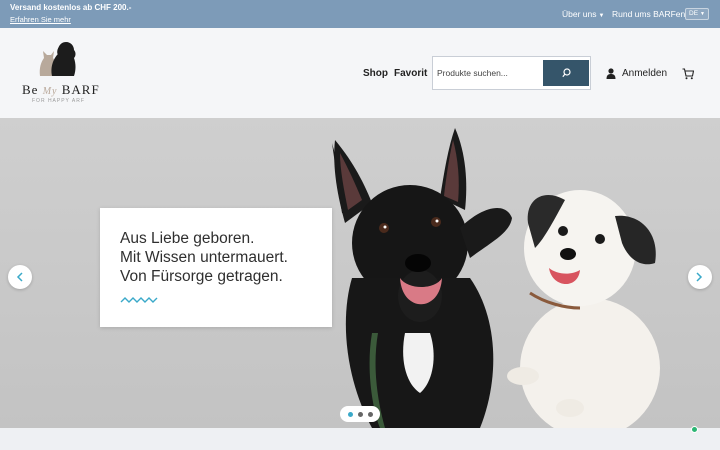 The image size is (720, 450). I want to click on barfen-link: Rund ums BARFen, so click(648, 14).